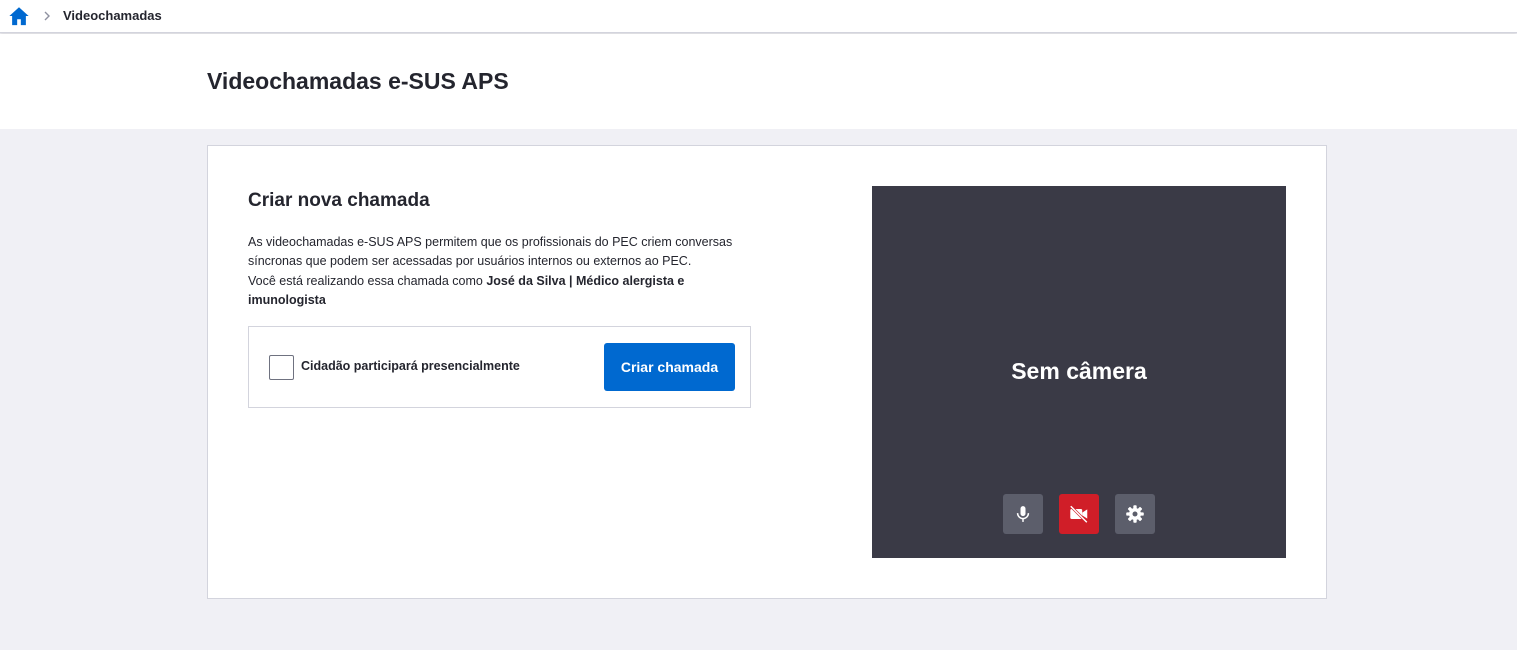 This screenshot has width=1517, height=650. I want to click on in-person-checkbox-label: Cidadão participará presencialmente, so click(410, 366).